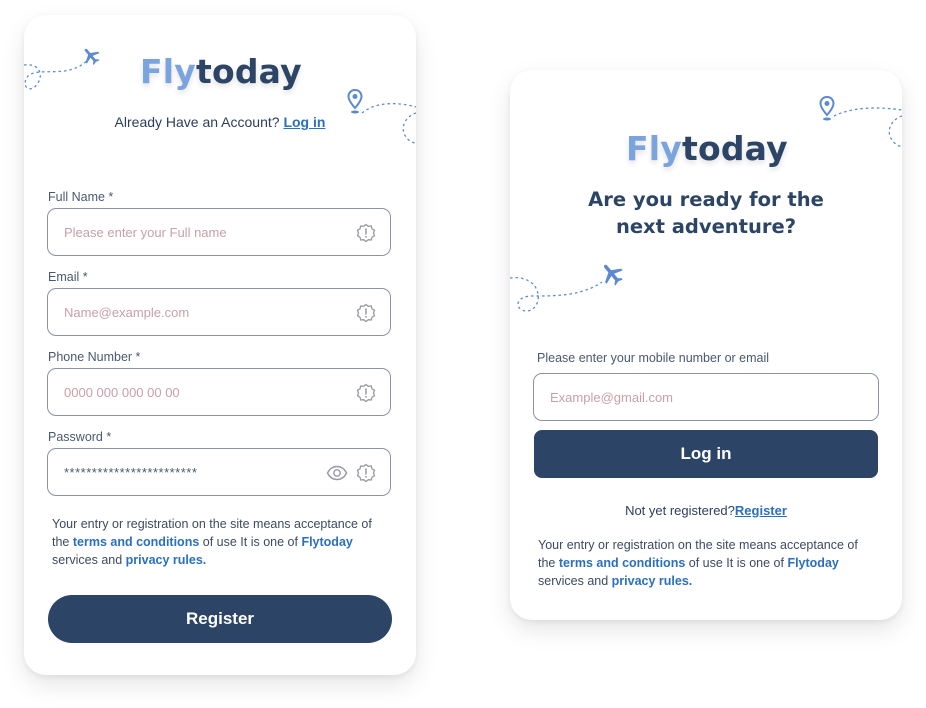  I want to click on eye-icon, so click(337, 473).